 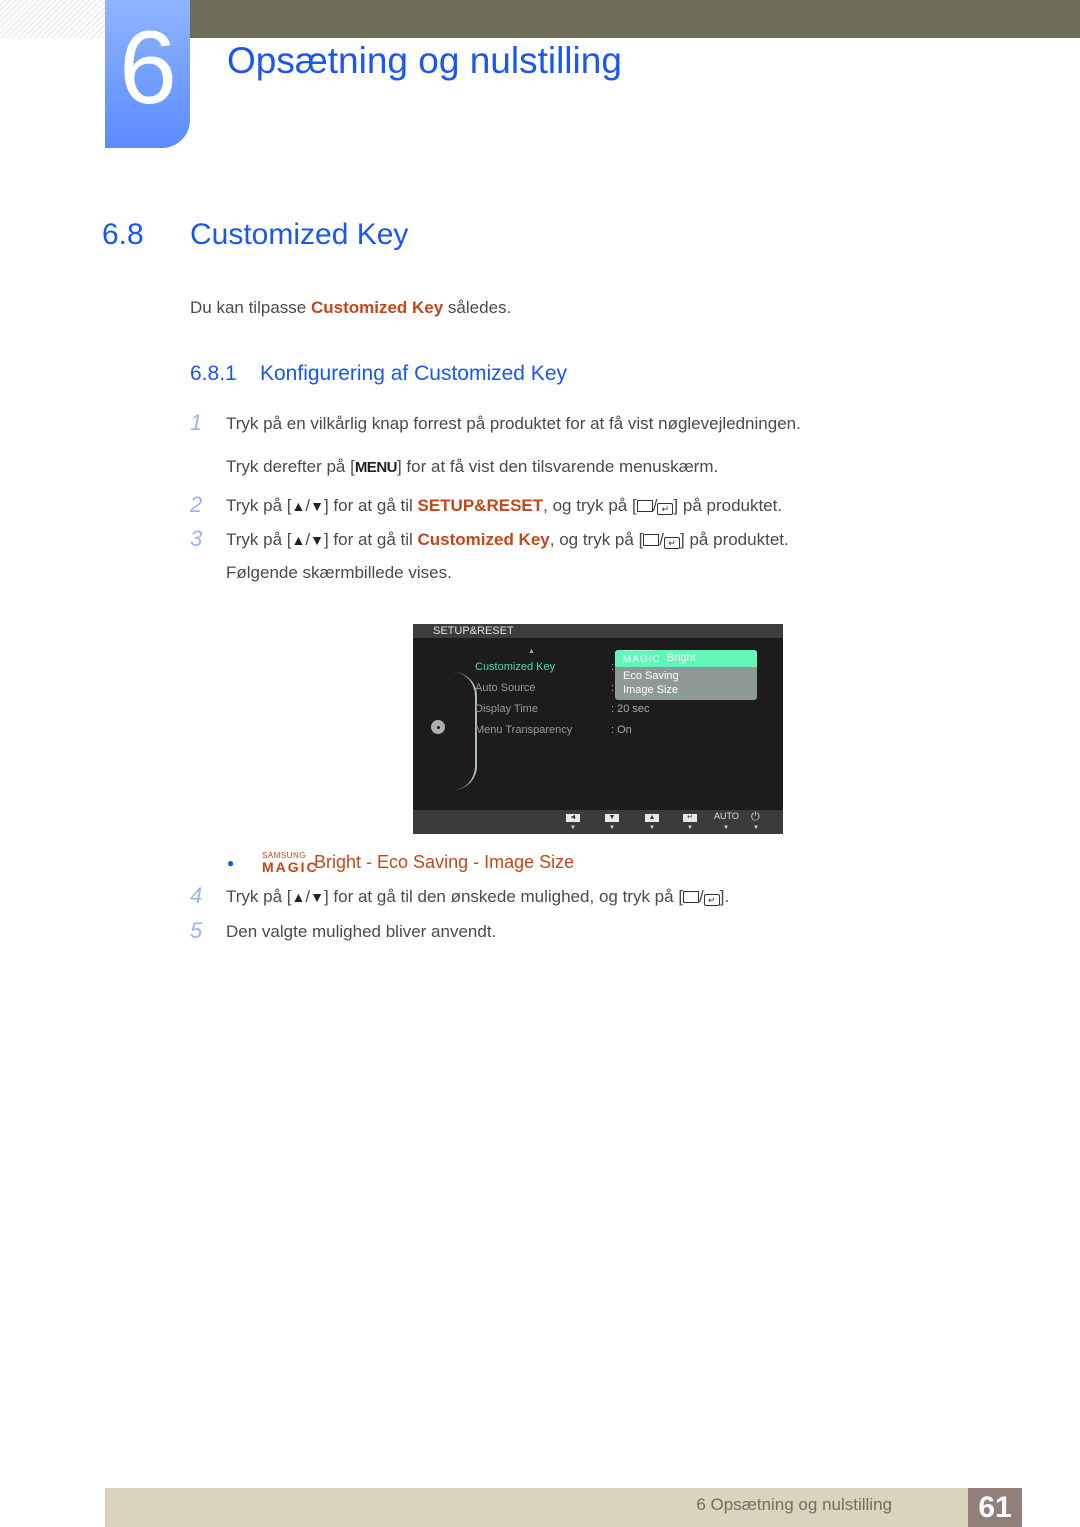 I want to click on osd-option-magic-bright: SAMSUNG MAGIC Bright, so click(x=686, y=658).